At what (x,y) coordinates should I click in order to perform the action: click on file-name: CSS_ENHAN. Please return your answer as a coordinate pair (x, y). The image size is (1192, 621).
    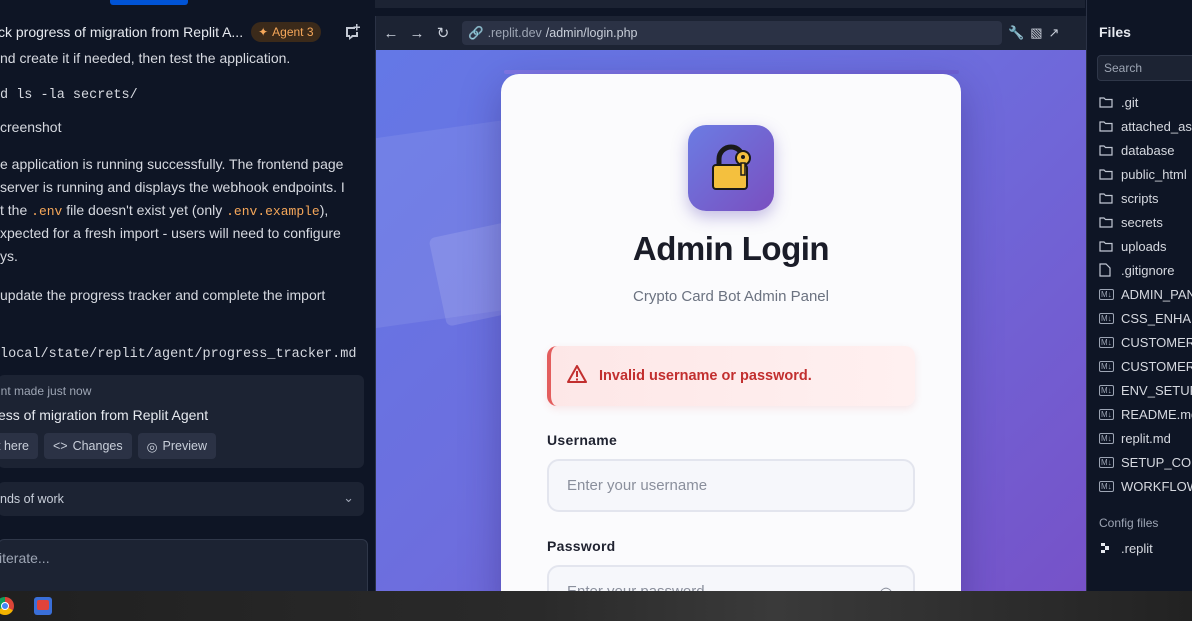
    Looking at the image, I should click on (1156, 318).